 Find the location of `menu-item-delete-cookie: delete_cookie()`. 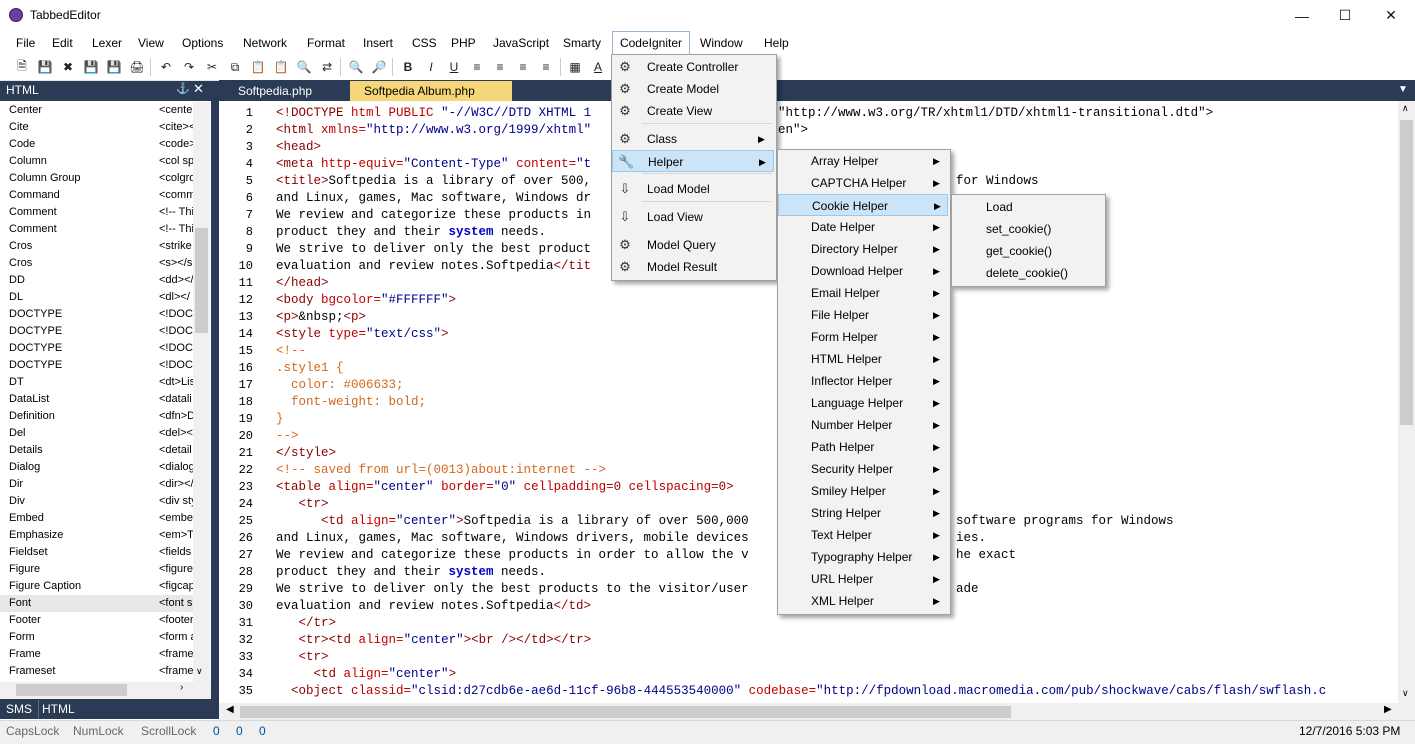

menu-item-delete-cookie: delete_cookie() is located at coordinates (1027, 273).